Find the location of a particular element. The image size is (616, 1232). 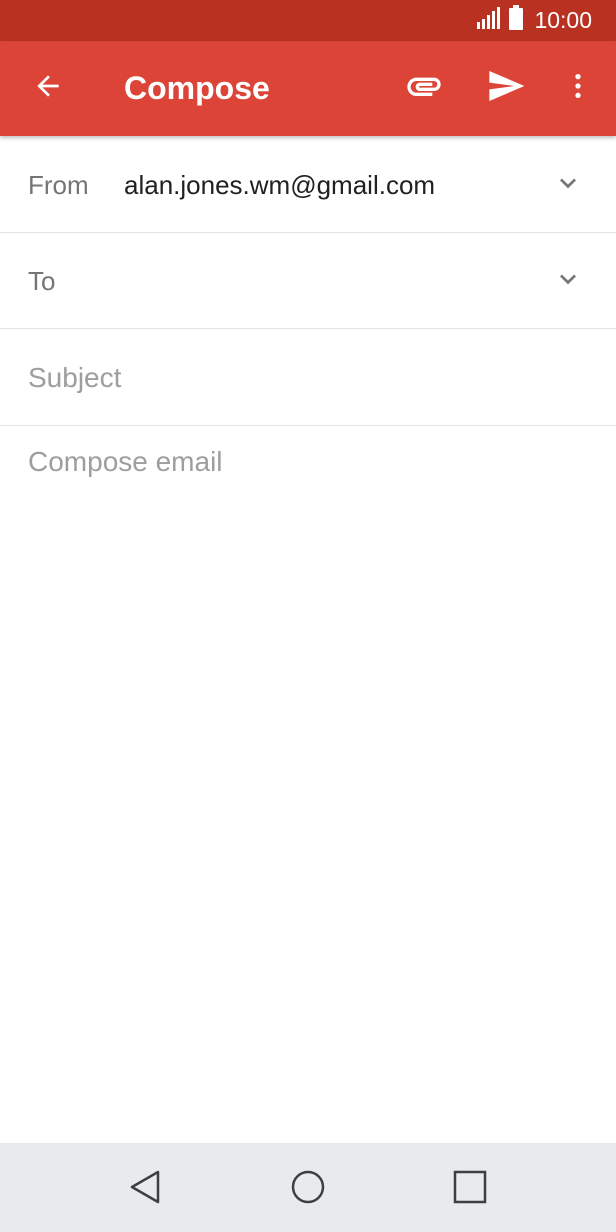

subject-input is located at coordinates (308, 378).